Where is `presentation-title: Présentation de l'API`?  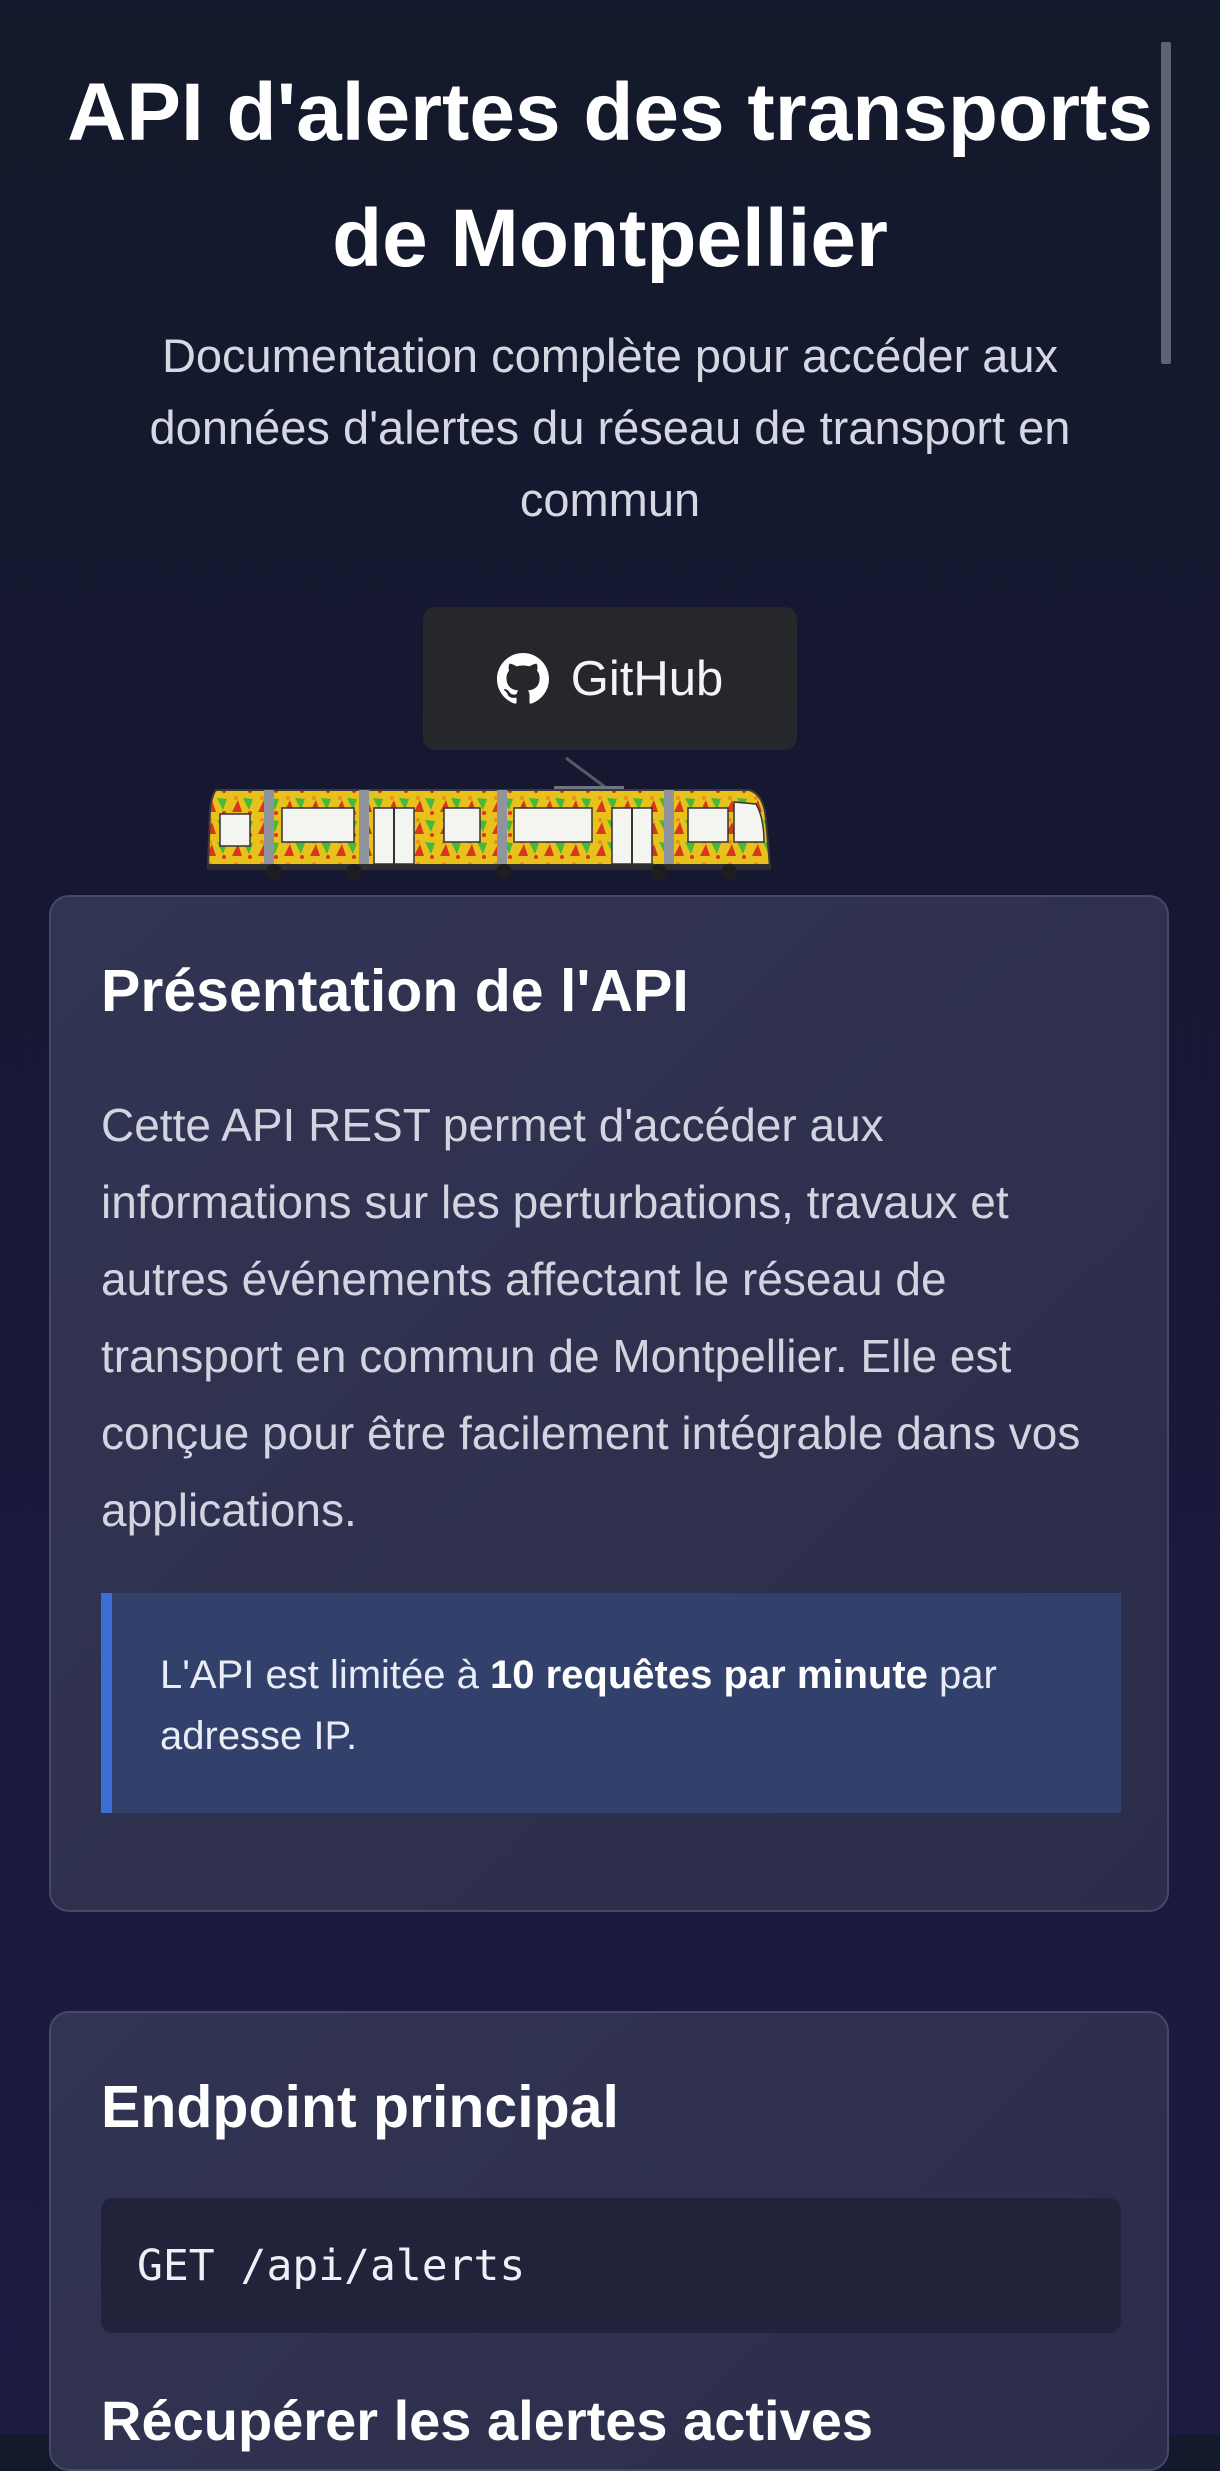
presentation-title: Présentation de l'API is located at coordinates (395, 991).